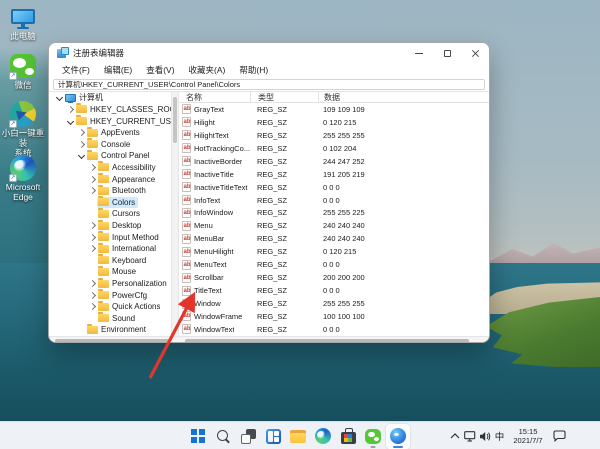  Describe the element at coordinates (110, 271) in the screenshot. I see `tree-item: Mouse` at that location.